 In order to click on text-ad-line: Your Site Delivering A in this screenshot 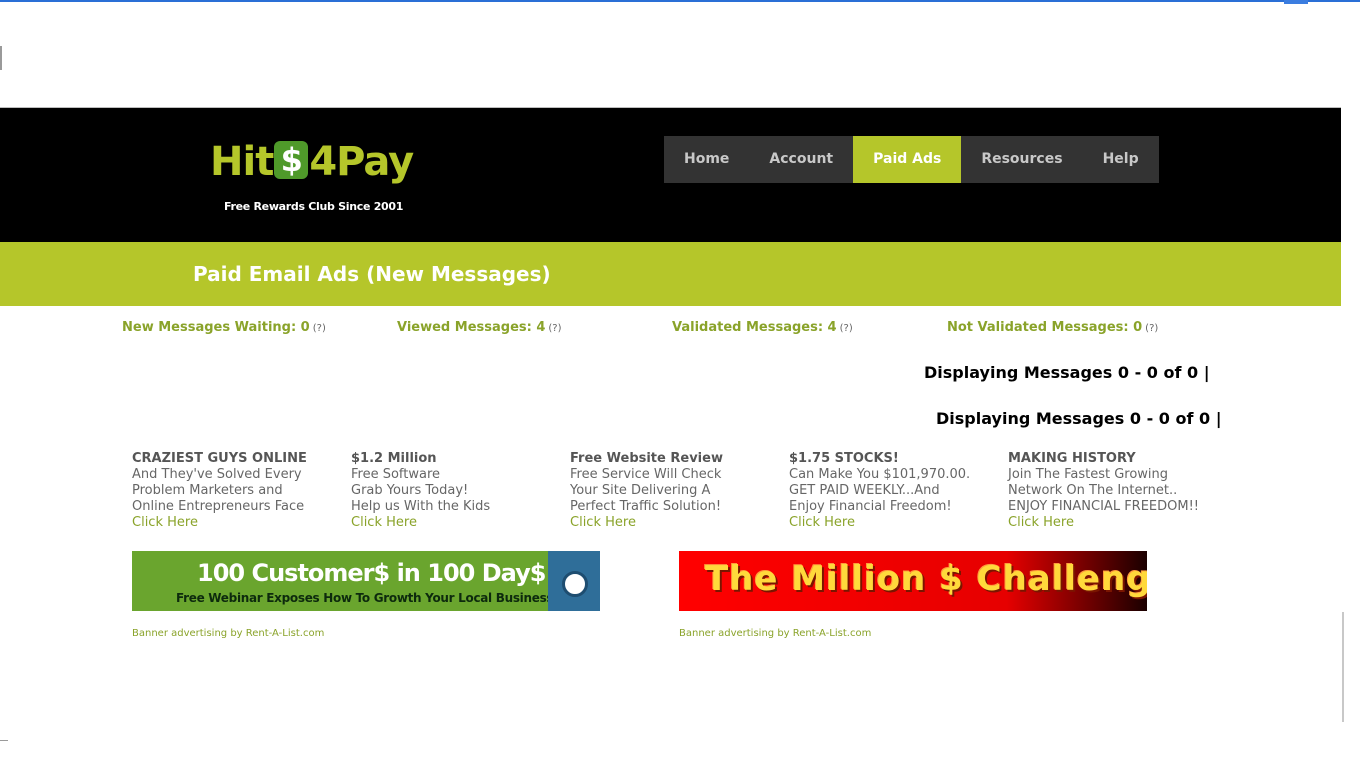, I will do `click(640, 490)`.